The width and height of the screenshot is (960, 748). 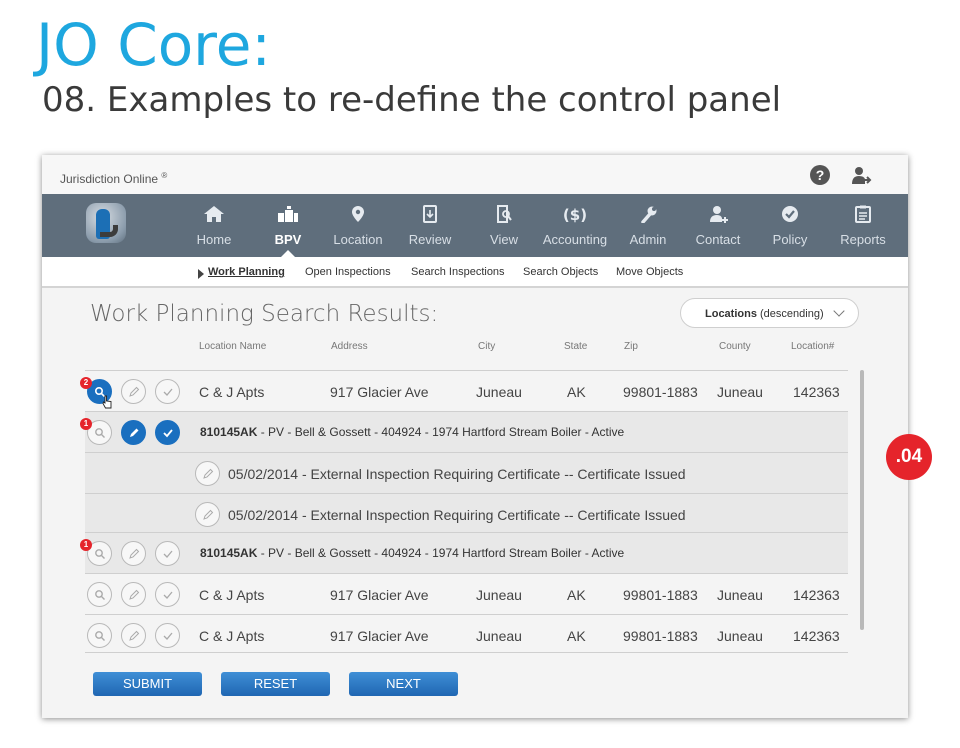 What do you see at coordinates (358, 225) in the screenshot?
I see `nav-item-location: Location` at bounding box center [358, 225].